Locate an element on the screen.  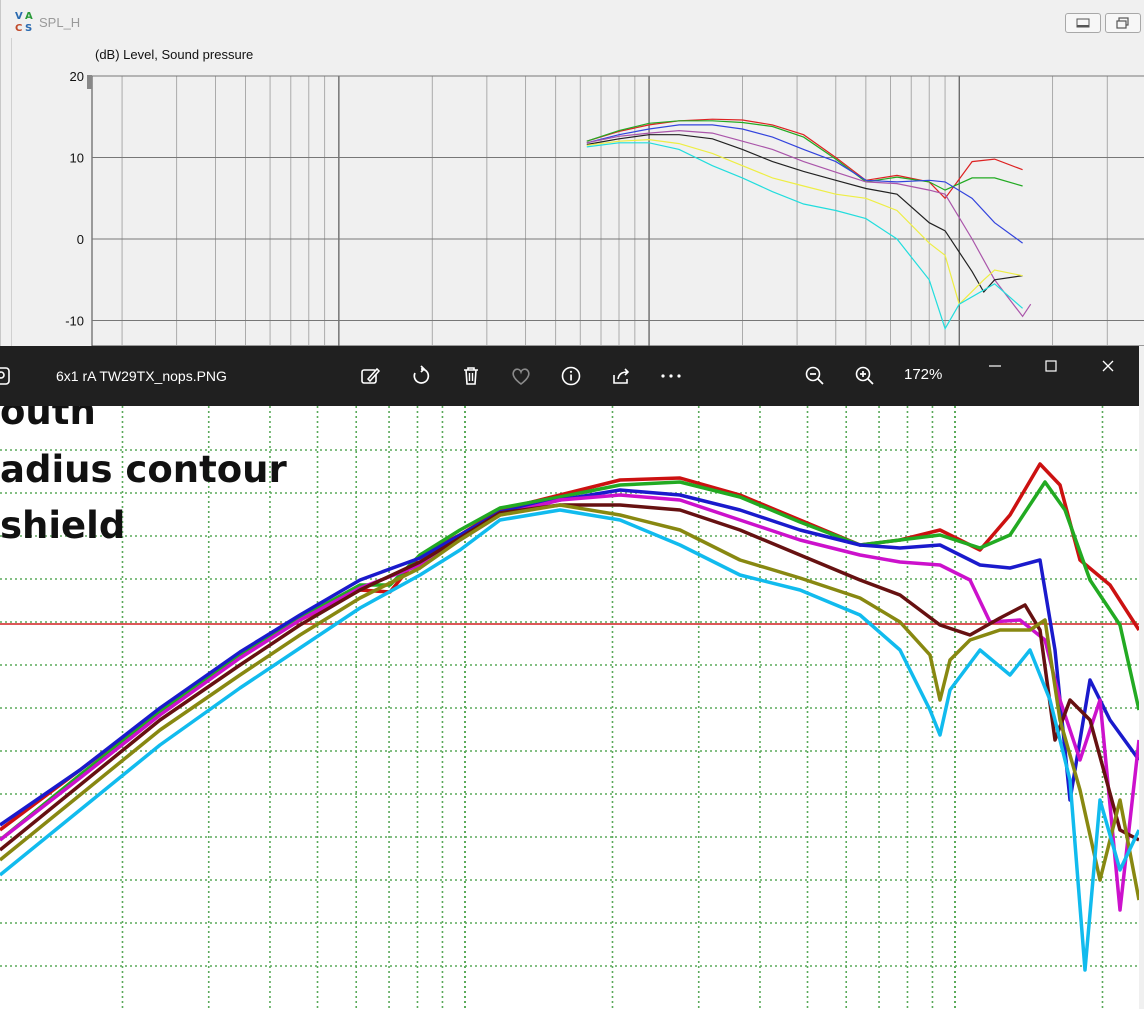
restore-button is located at coordinates (1123, 23).